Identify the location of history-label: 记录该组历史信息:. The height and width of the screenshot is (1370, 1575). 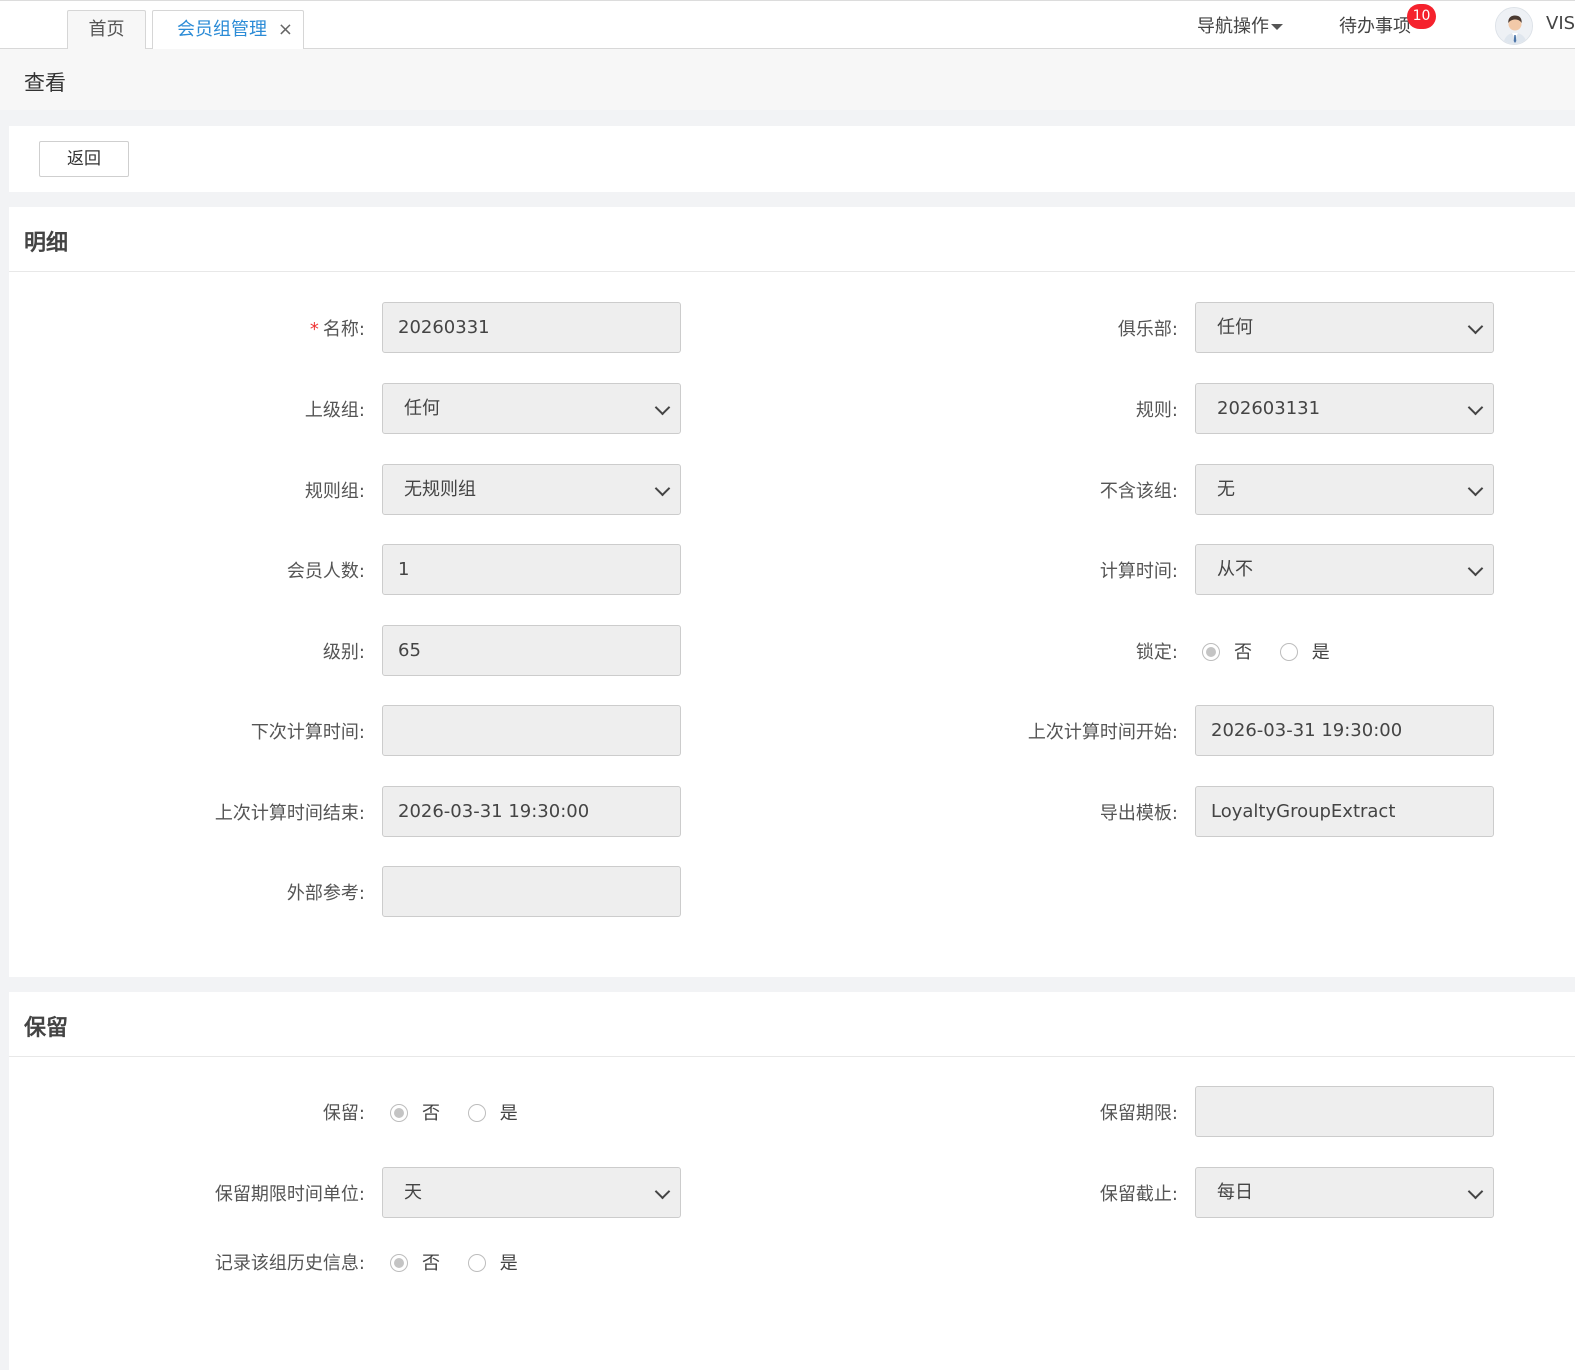
(289, 1263).